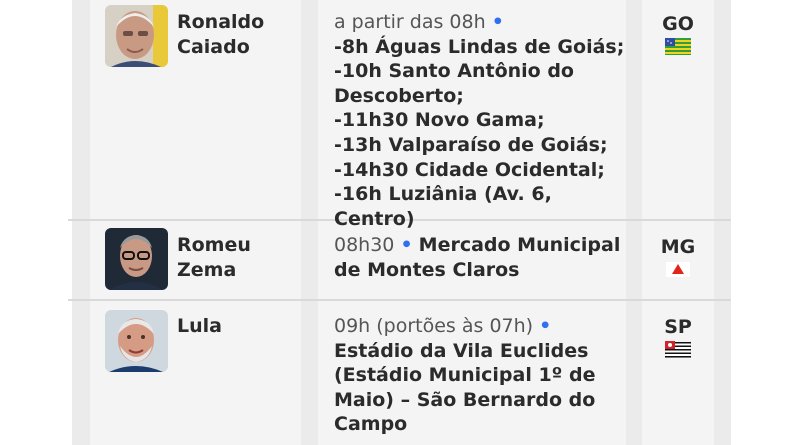 The width and height of the screenshot is (800, 445). I want to click on candidate-name: Lula, so click(199, 326).